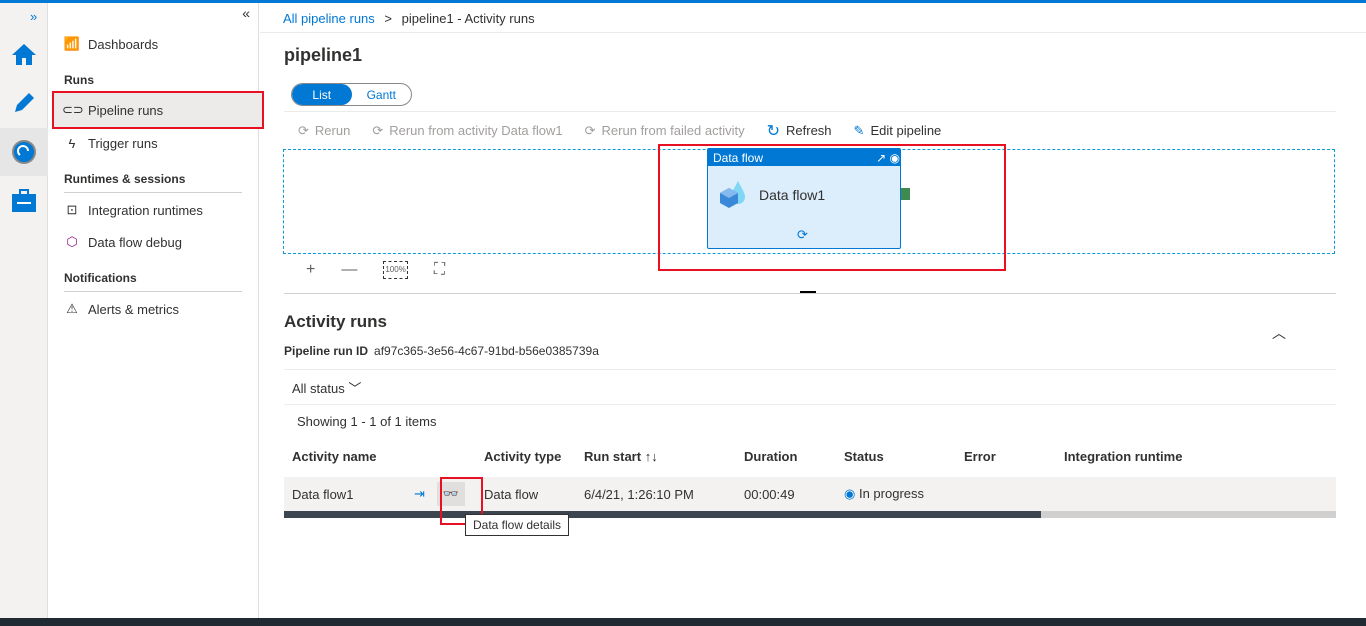  I want to click on highlight-box, so click(832, 207).